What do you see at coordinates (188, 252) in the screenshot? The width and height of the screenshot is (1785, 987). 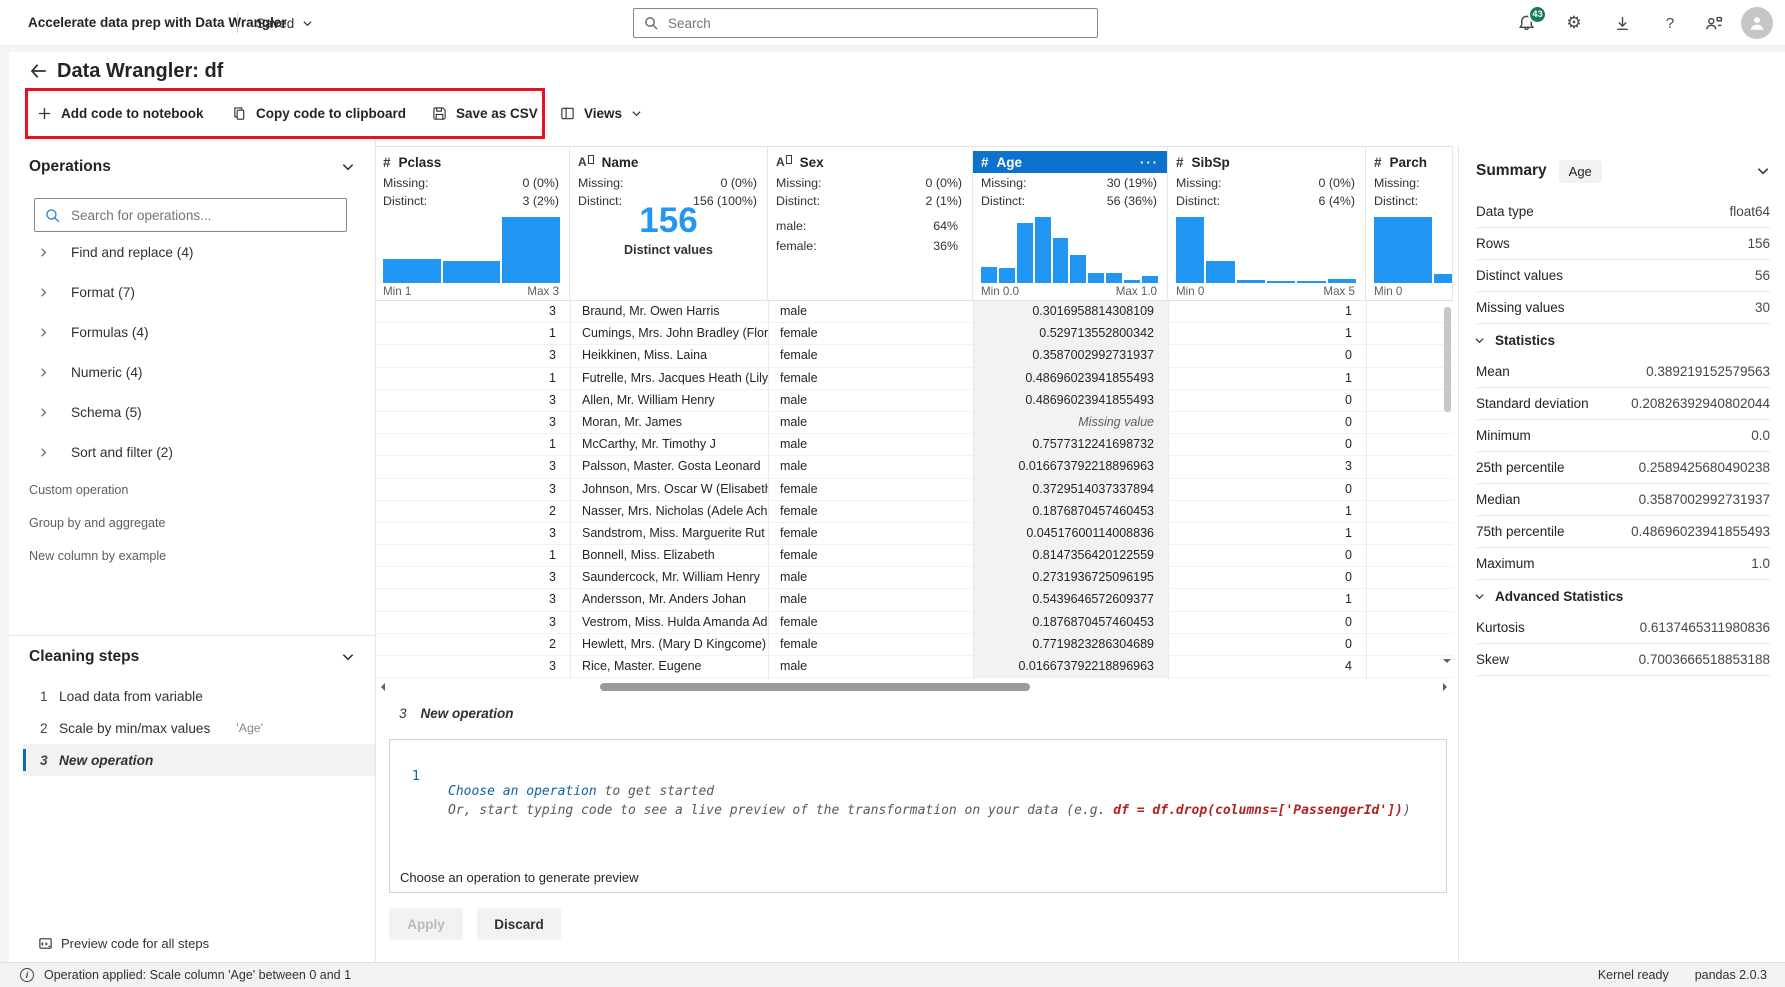 I see `operation-category: Find and replace (4)` at bounding box center [188, 252].